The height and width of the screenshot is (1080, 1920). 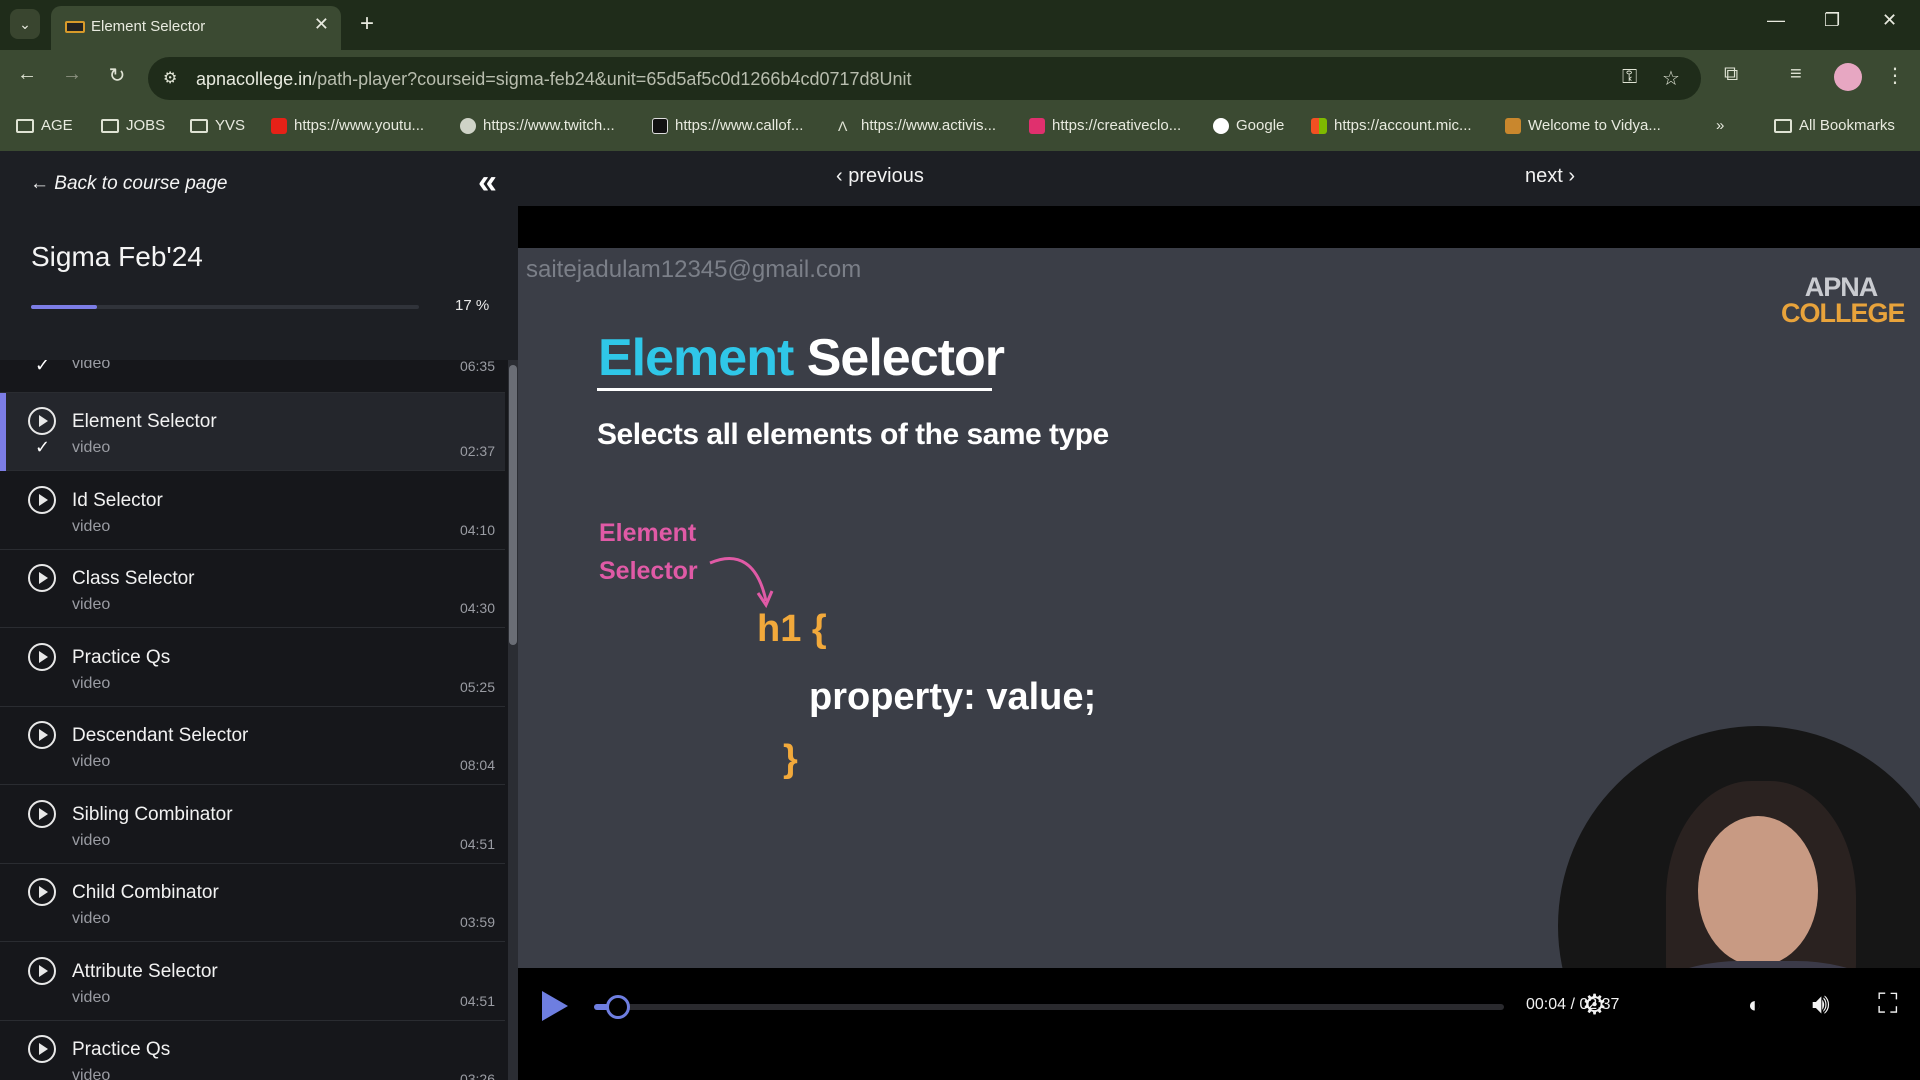 I want to click on quality-toggle-icon: ◐, so click(x=1754, y=1005).